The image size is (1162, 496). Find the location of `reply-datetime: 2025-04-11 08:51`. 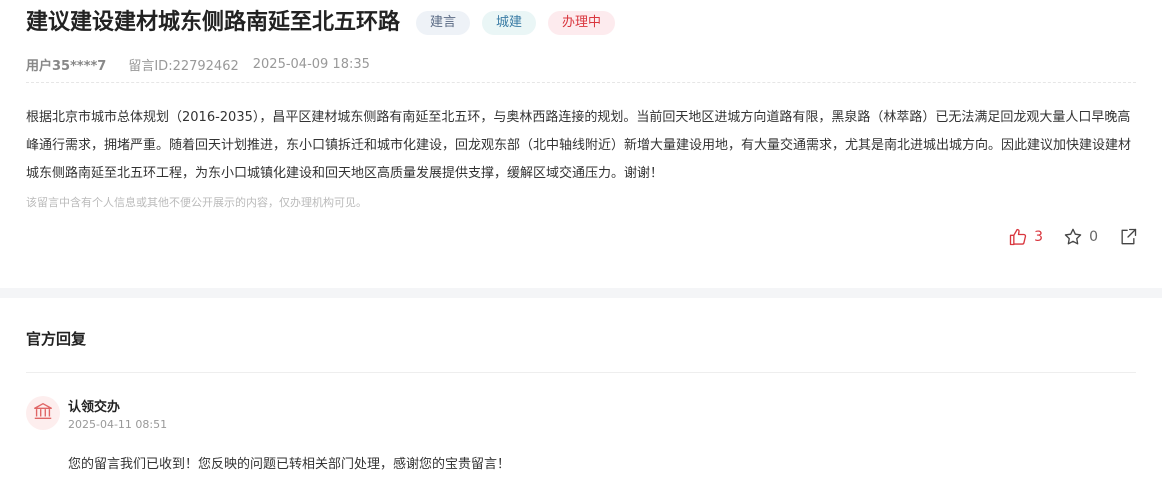

reply-datetime: 2025-04-11 08:51 is located at coordinates (118, 424).